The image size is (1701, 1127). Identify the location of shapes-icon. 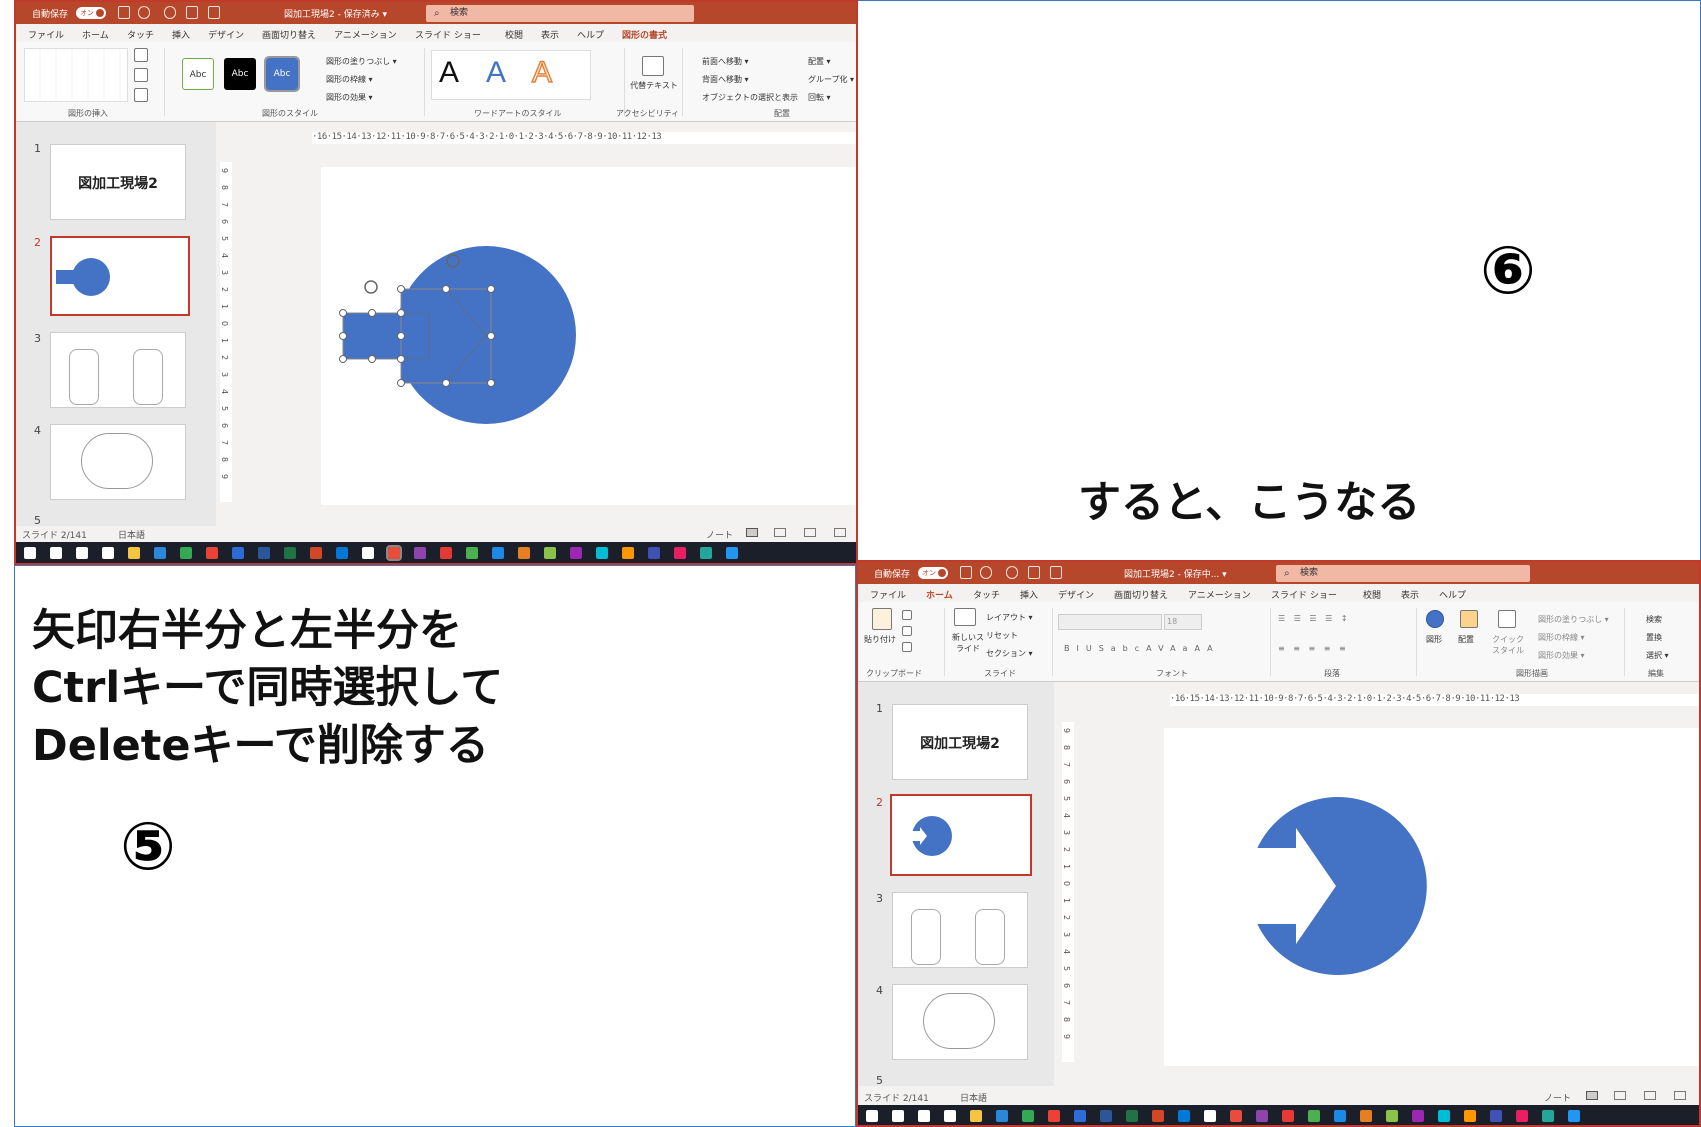
(1435, 619).